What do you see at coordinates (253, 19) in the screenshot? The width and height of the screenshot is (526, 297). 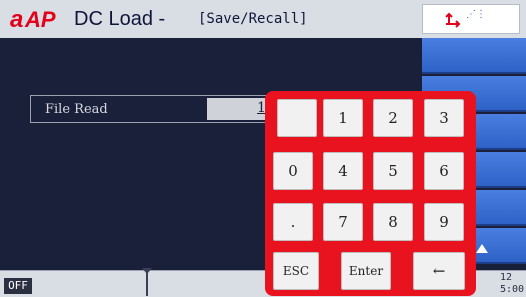 I see `page-subtitle: [Save/Recall]` at bounding box center [253, 19].